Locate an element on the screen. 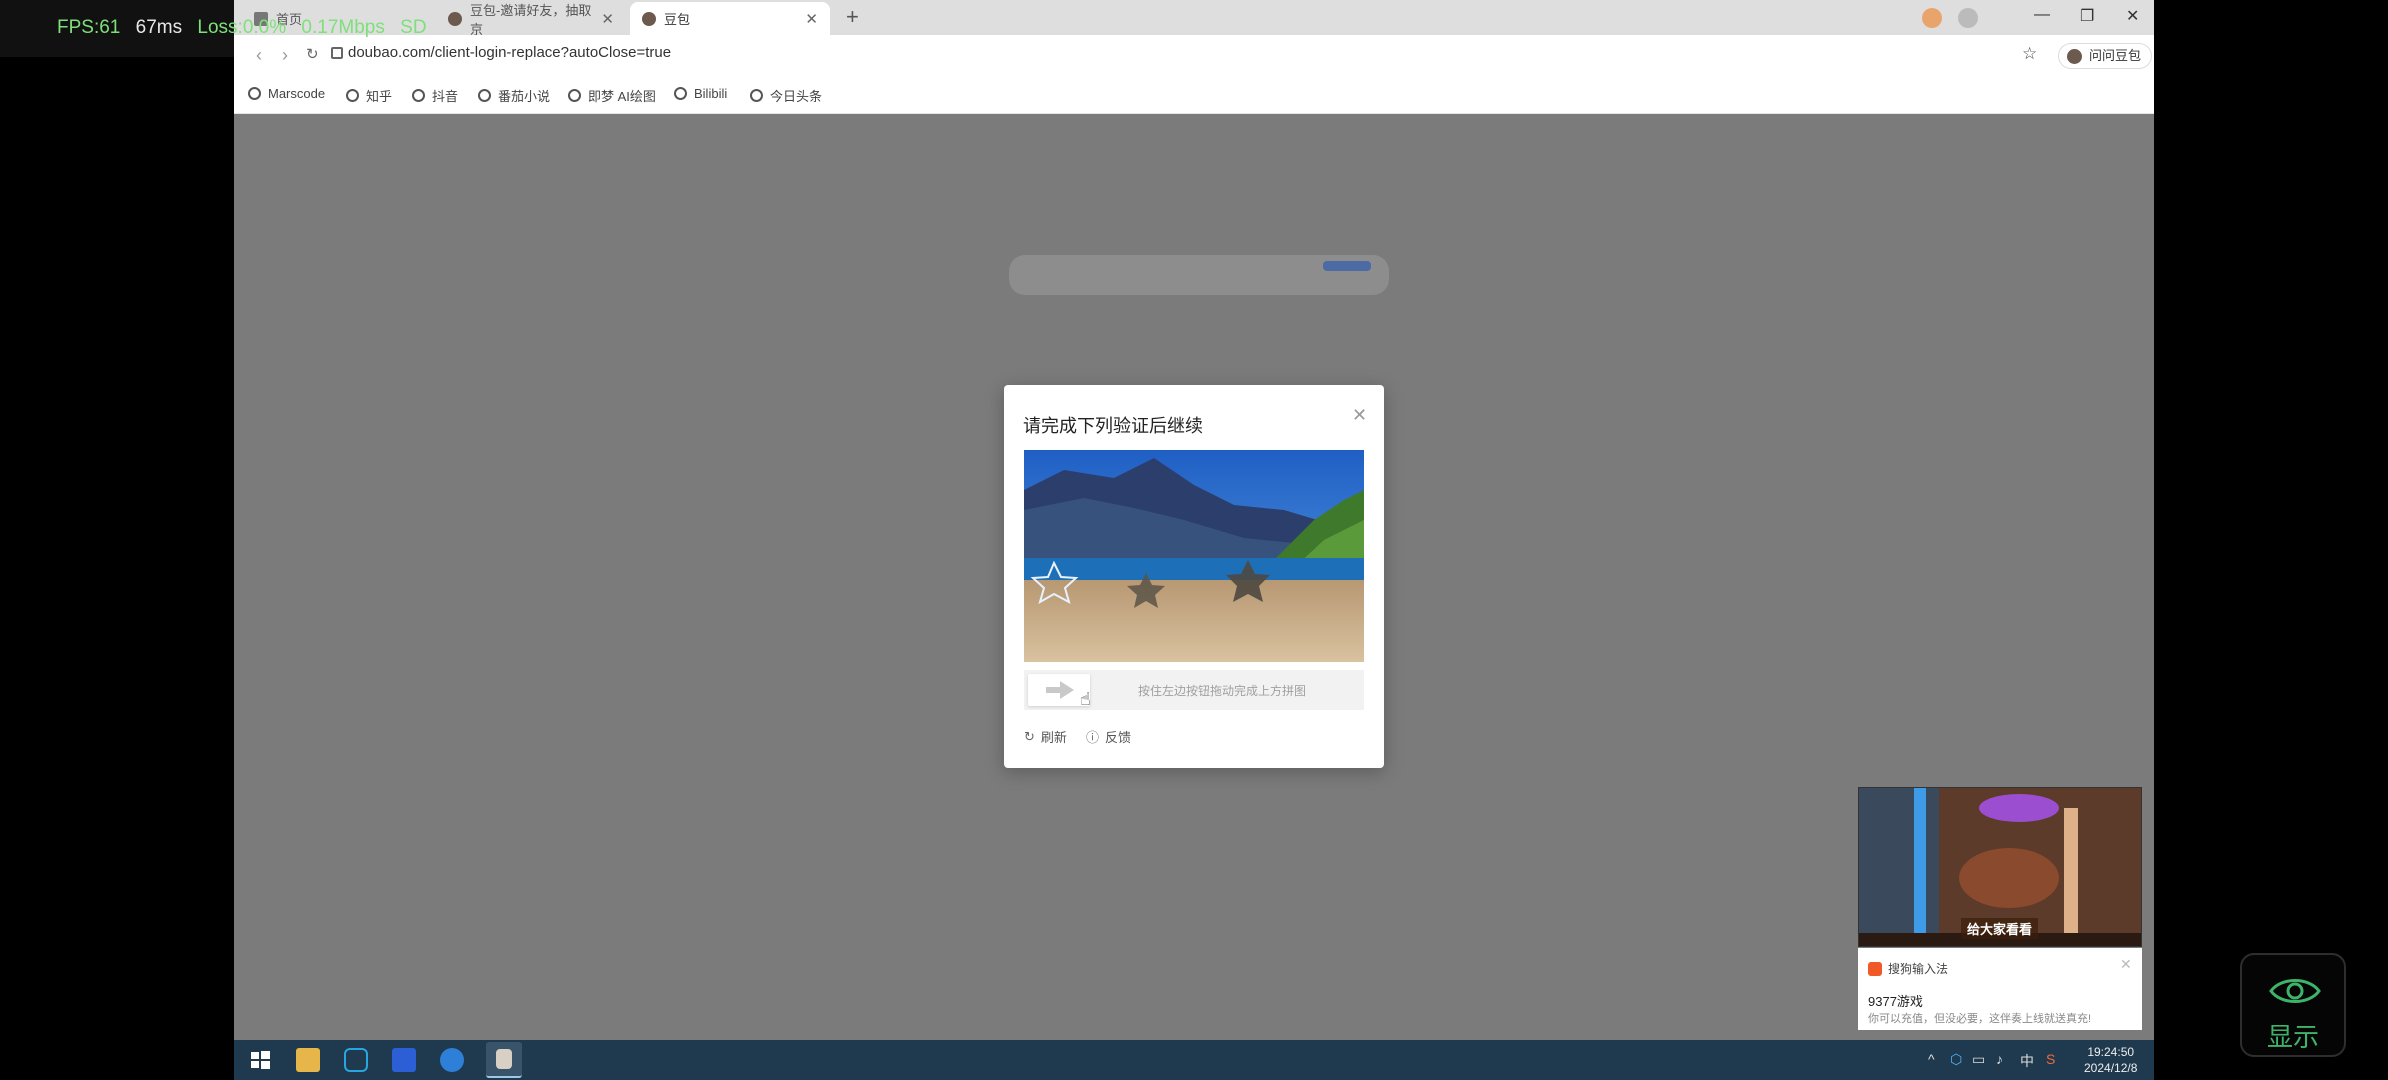 The width and height of the screenshot is (2388, 1080). network-icon: ▭ is located at coordinates (1978, 1059).